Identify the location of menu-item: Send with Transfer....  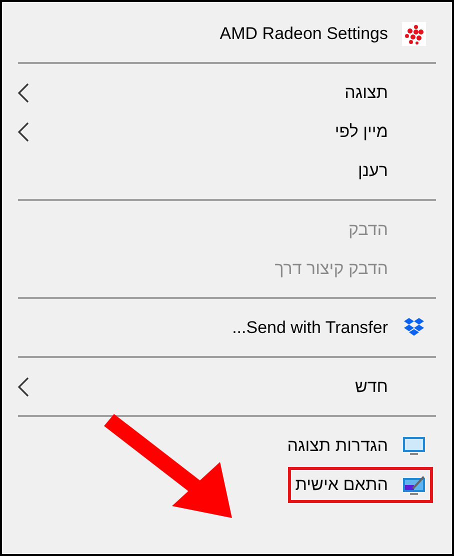
(227, 327).